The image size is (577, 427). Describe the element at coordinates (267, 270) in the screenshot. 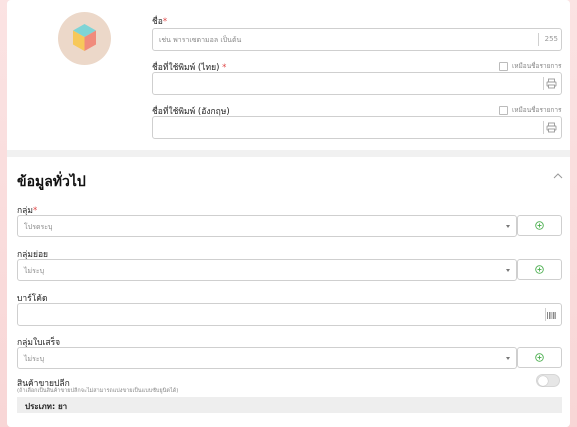

I see `subgroup-select: ไม่ระบุ` at that location.